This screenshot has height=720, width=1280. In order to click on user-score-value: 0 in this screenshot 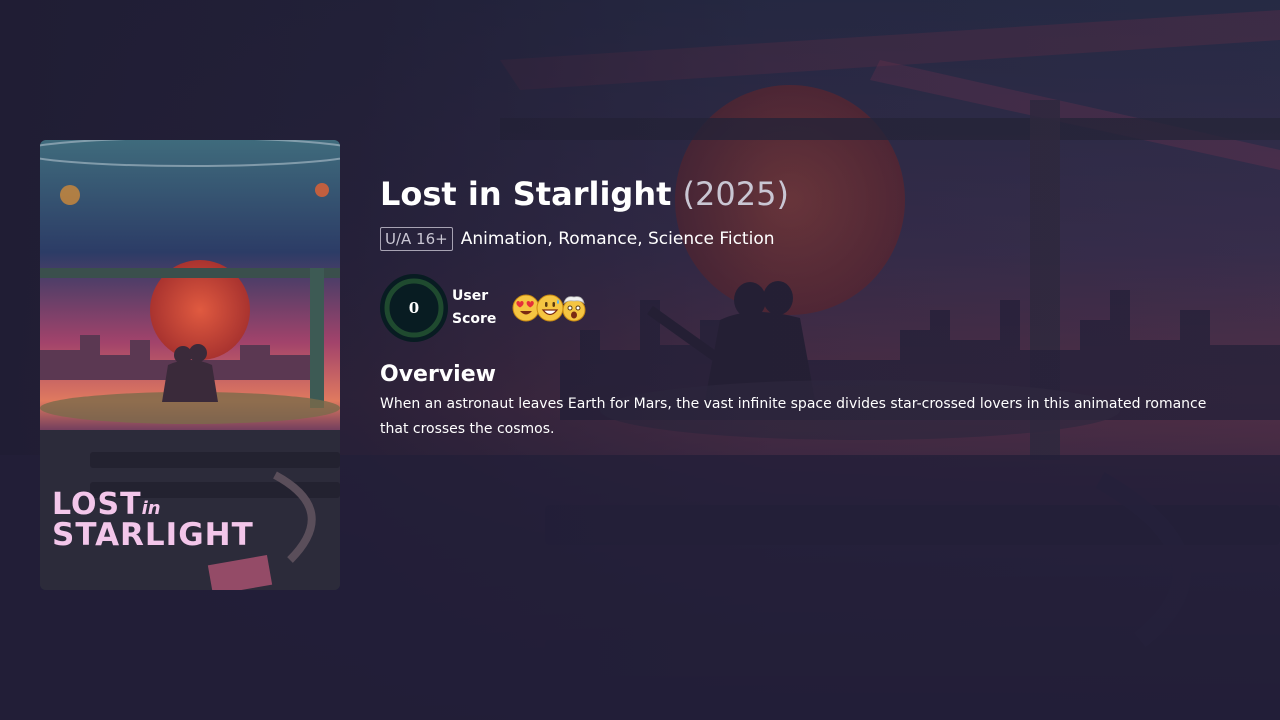, I will do `click(414, 308)`.